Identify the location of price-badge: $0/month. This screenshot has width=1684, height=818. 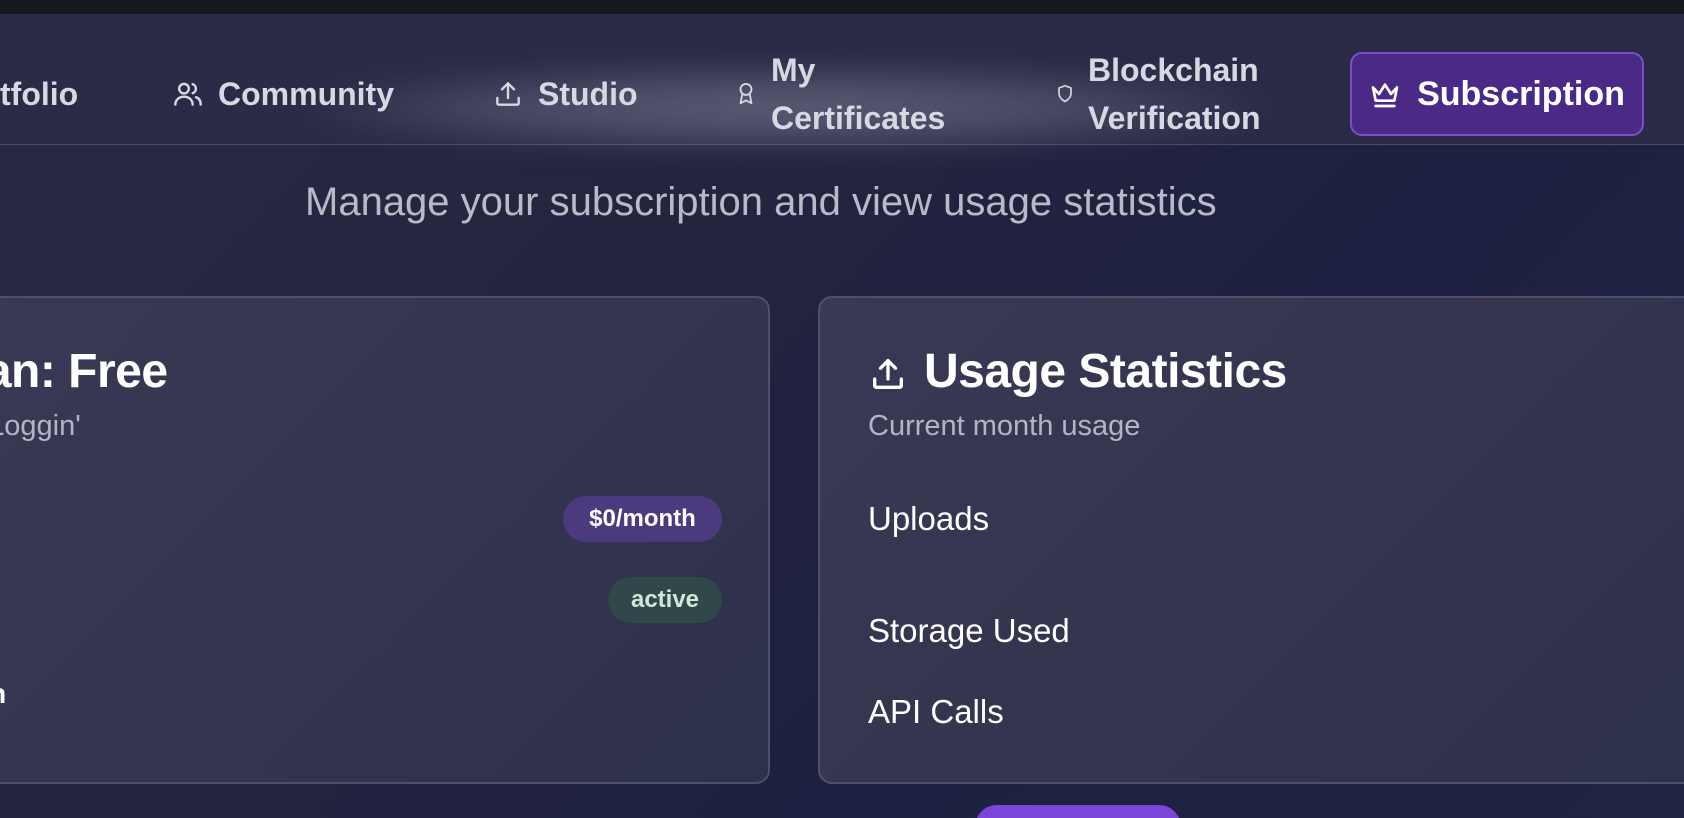
(642, 519).